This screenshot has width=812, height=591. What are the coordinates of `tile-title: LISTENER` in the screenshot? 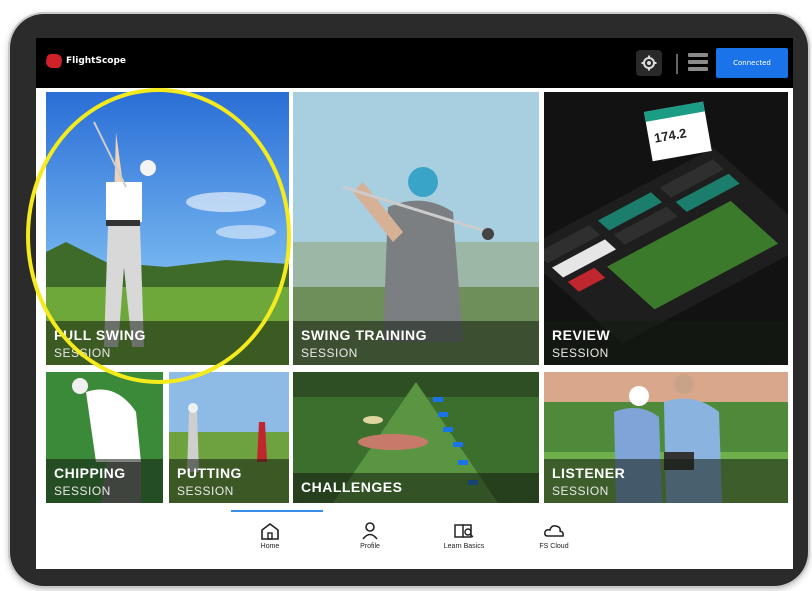 It's located at (589, 473).